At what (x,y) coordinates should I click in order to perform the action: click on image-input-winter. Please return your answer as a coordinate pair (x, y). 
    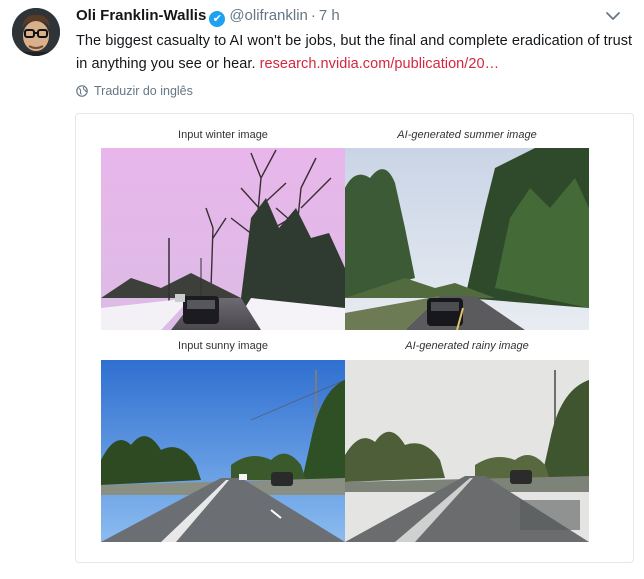
    Looking at the image, I should click on (223, 239).